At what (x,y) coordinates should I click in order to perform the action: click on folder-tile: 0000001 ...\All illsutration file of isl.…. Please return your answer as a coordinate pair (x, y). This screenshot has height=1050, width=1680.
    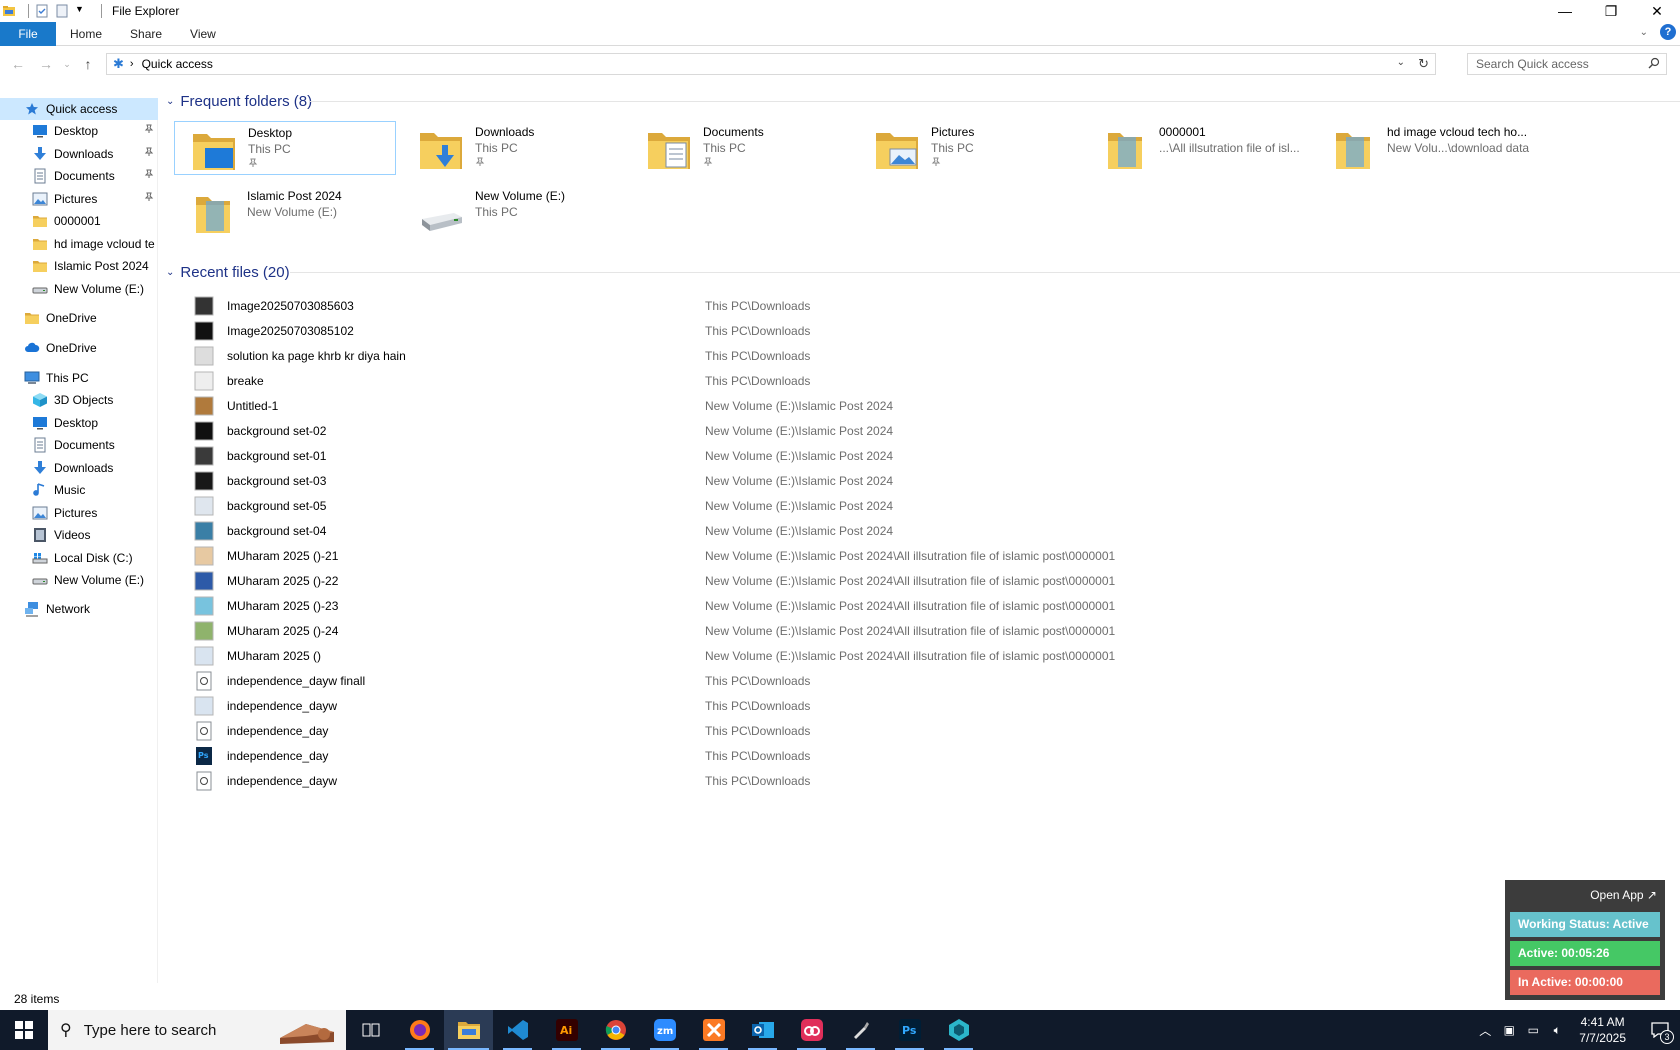
    Looking at the image, I should click on (1197, 148).